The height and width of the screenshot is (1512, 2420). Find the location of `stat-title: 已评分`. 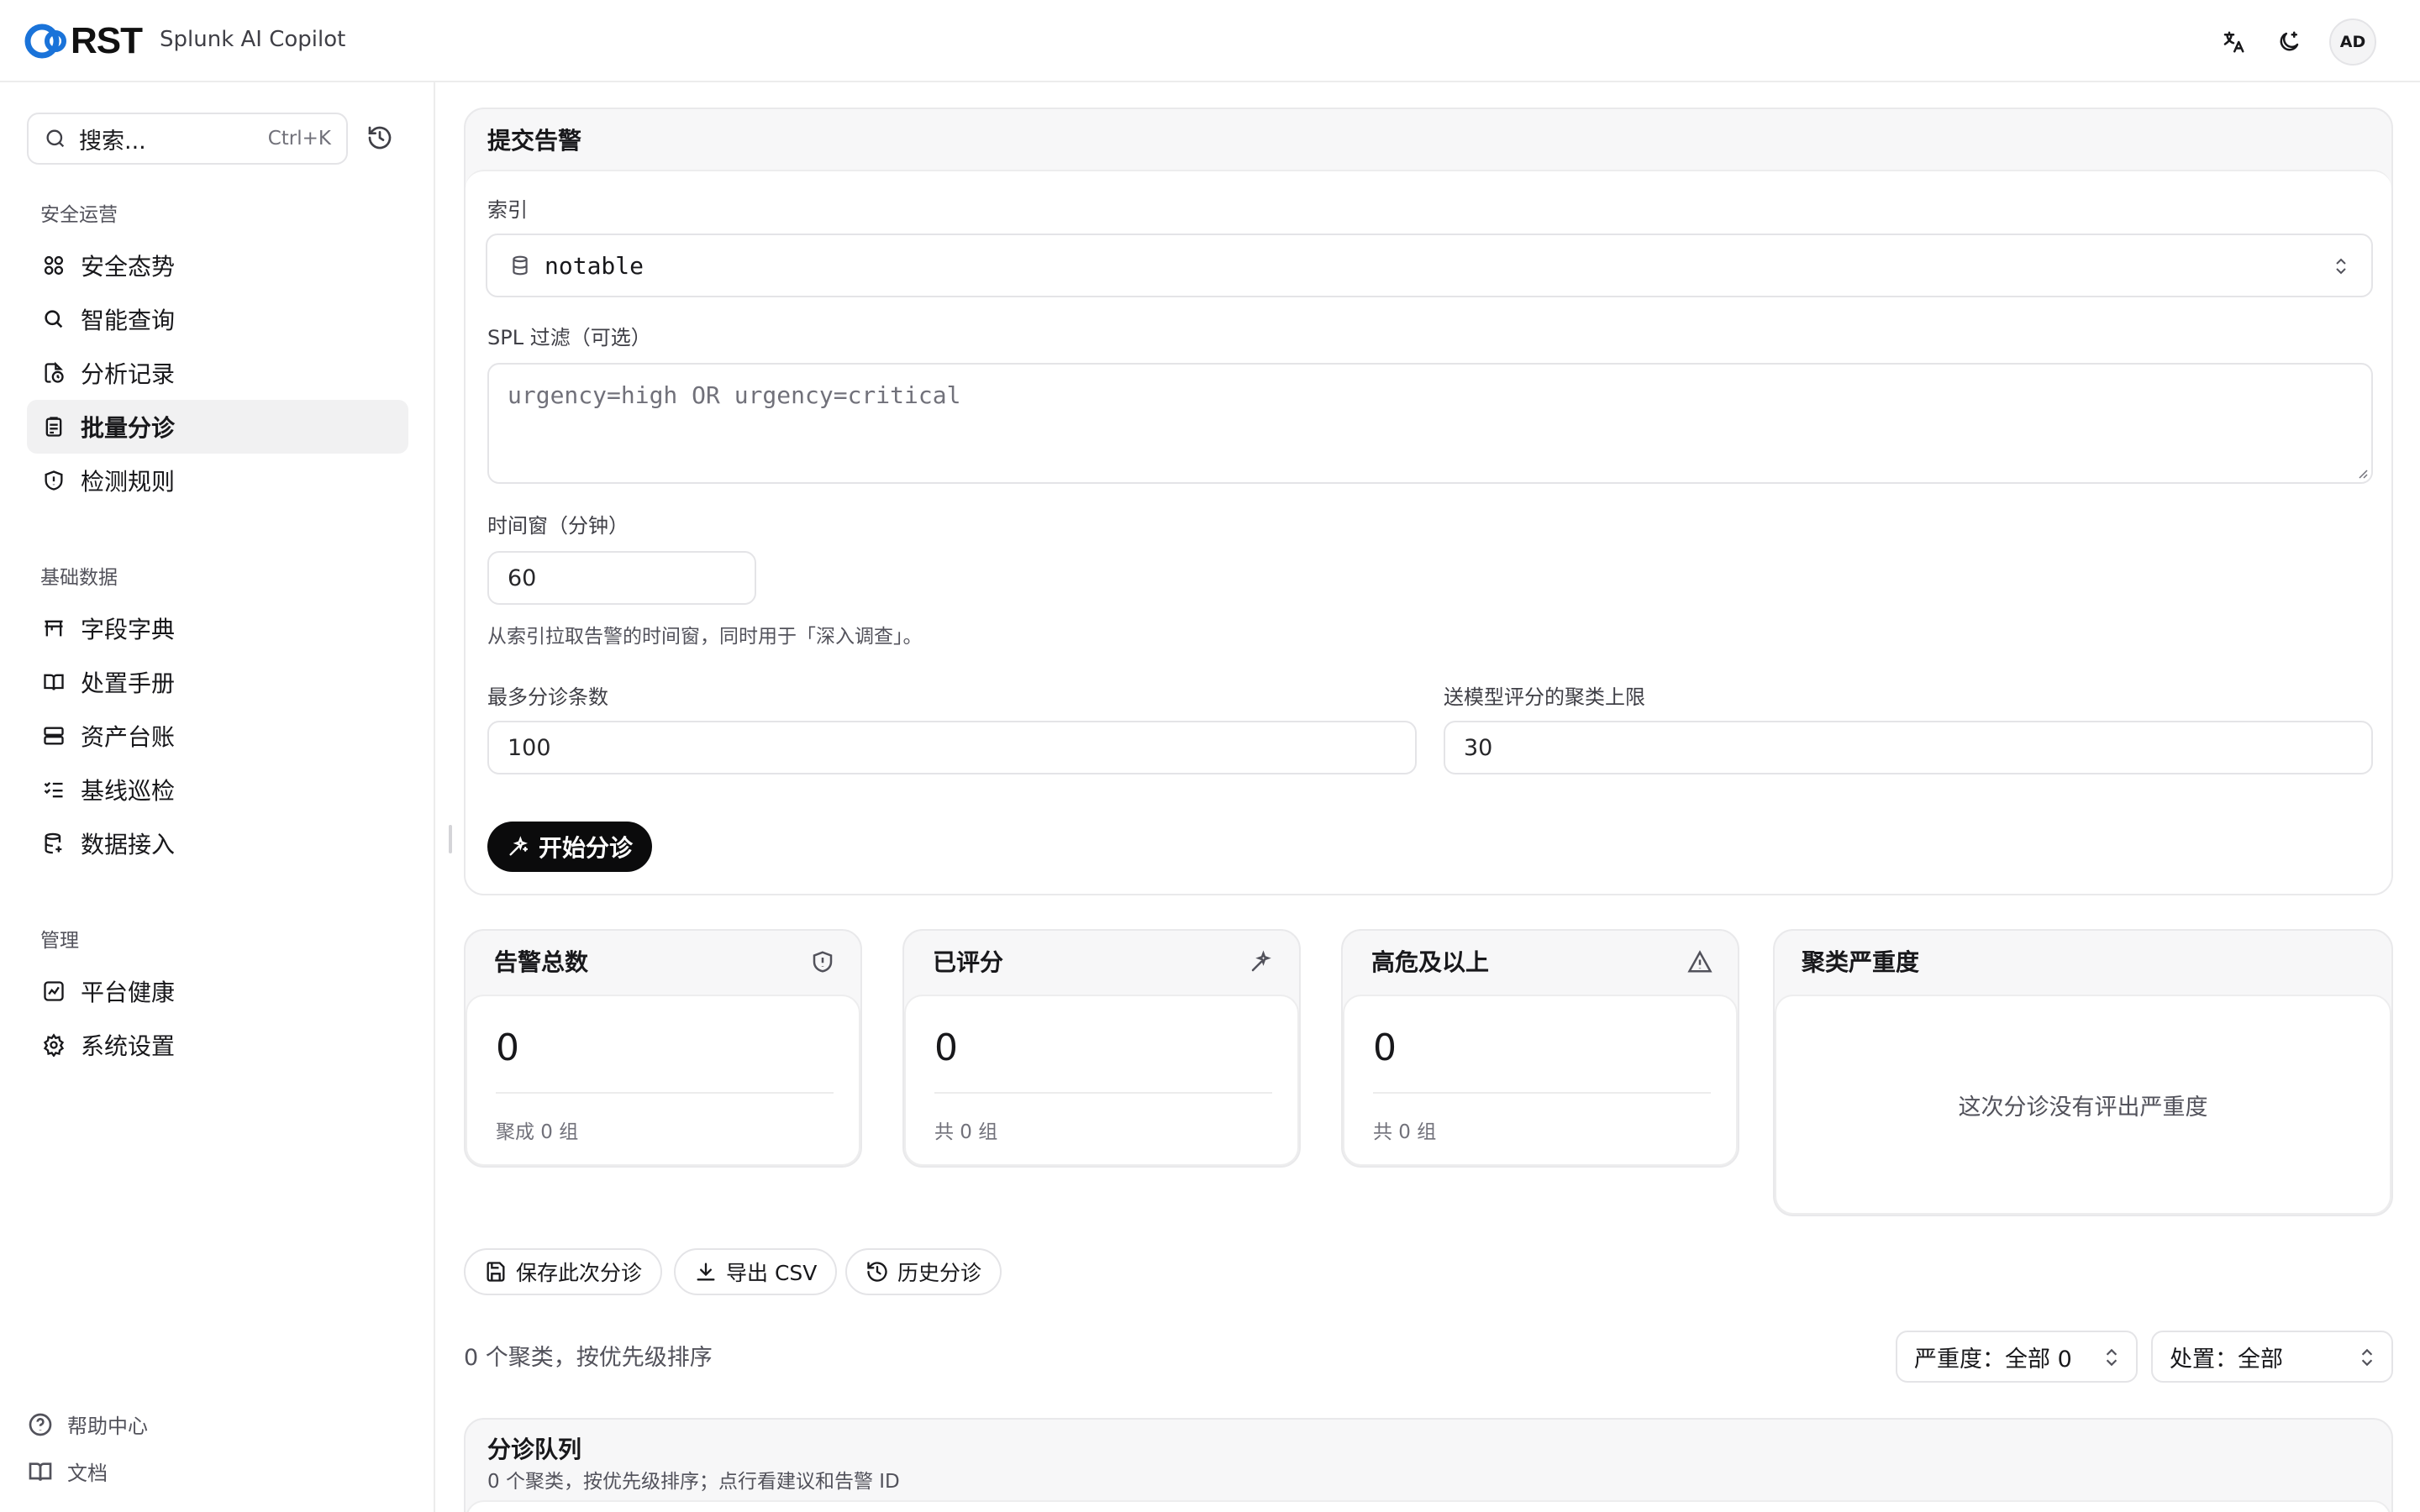

stat-title: 已评分 is located at coordinates (968, 962).